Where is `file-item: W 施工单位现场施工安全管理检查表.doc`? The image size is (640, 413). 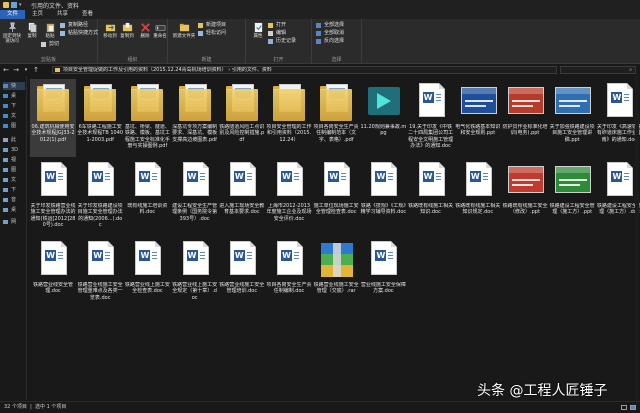
file-item: W 施工单位现场施工安全管理检查表.doc is located at coordinates (336, 197).